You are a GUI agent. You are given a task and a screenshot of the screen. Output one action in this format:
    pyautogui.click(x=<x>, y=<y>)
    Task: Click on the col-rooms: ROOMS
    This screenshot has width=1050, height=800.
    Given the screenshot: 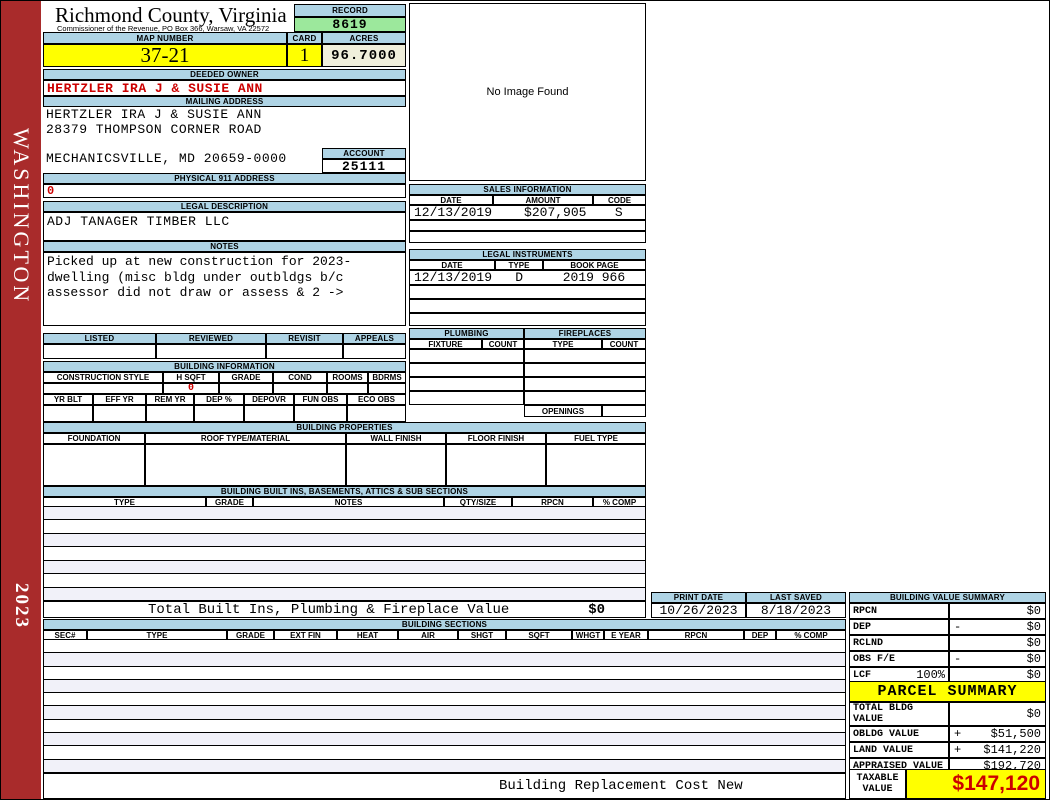 What is the action you would take?
    pyautogui.click(x=347, y=377)
    